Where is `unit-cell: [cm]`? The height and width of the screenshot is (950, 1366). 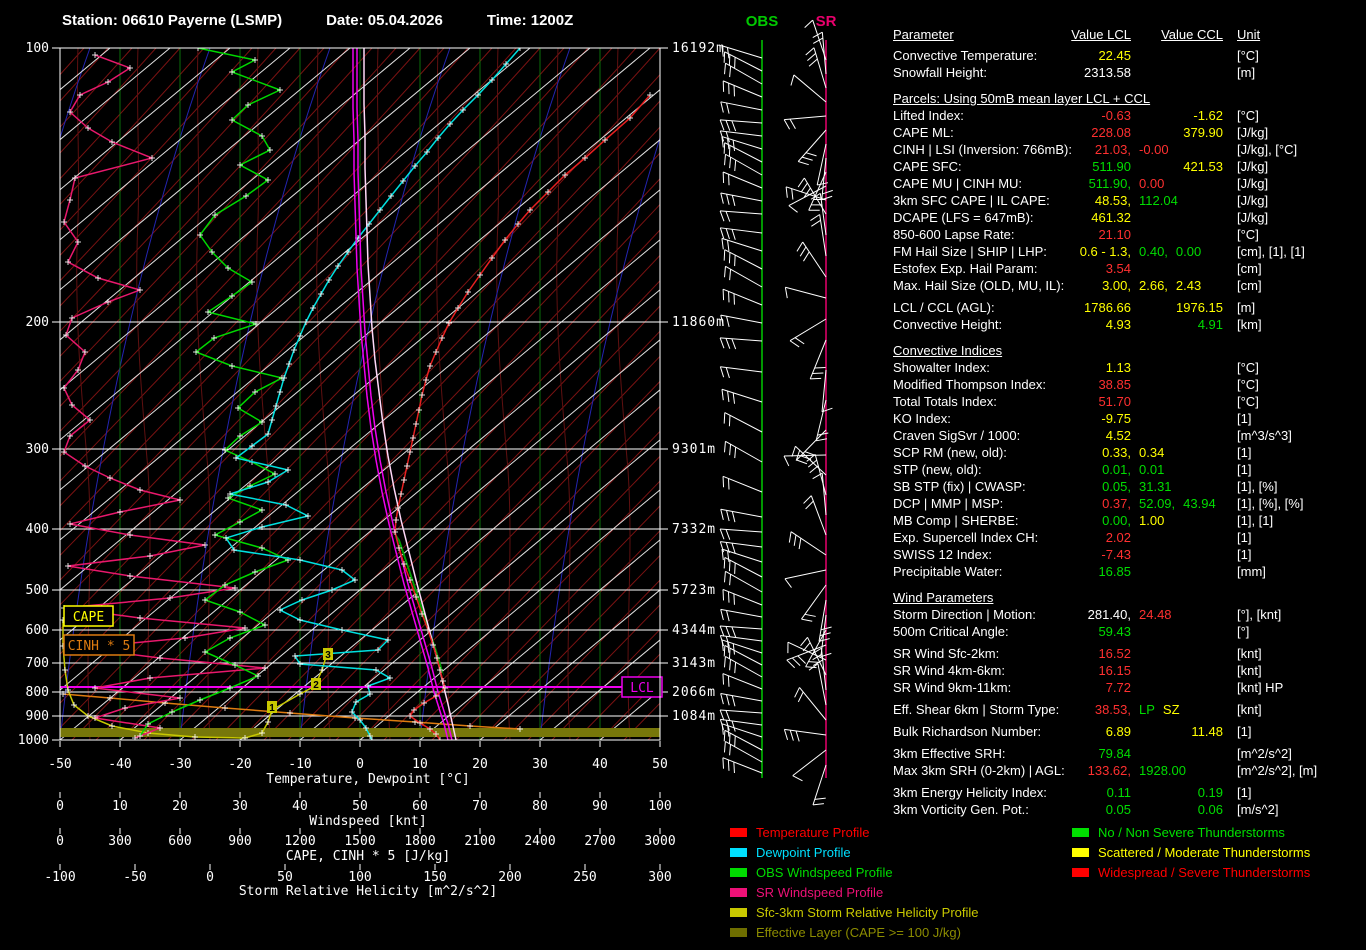 unit-cell: [cm] is located at coordinates (1293, 268).